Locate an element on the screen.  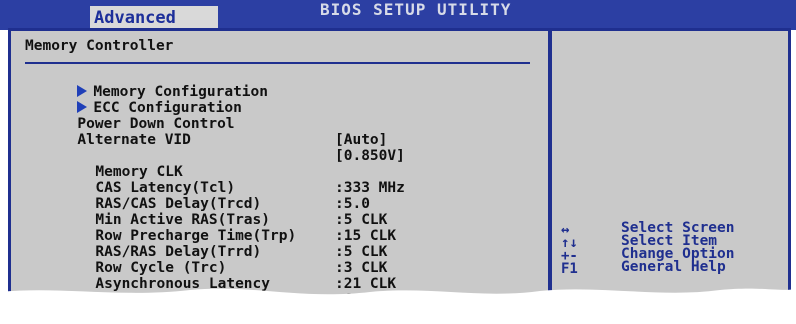
section-divider is located at coordinates (277, 63).